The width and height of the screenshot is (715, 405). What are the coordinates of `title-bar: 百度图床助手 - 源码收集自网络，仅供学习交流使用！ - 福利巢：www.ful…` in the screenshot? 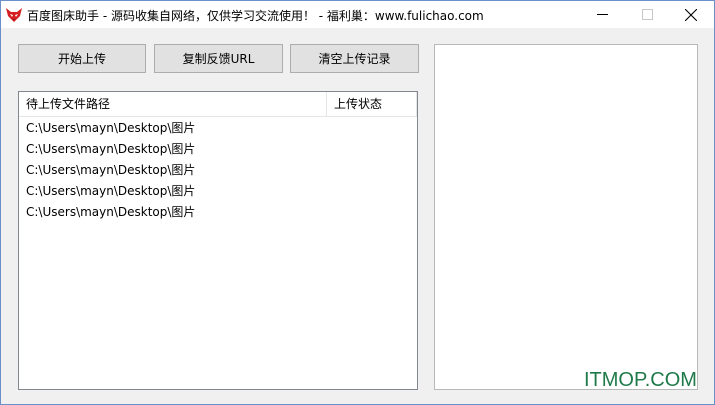 It's located at (357, 14).